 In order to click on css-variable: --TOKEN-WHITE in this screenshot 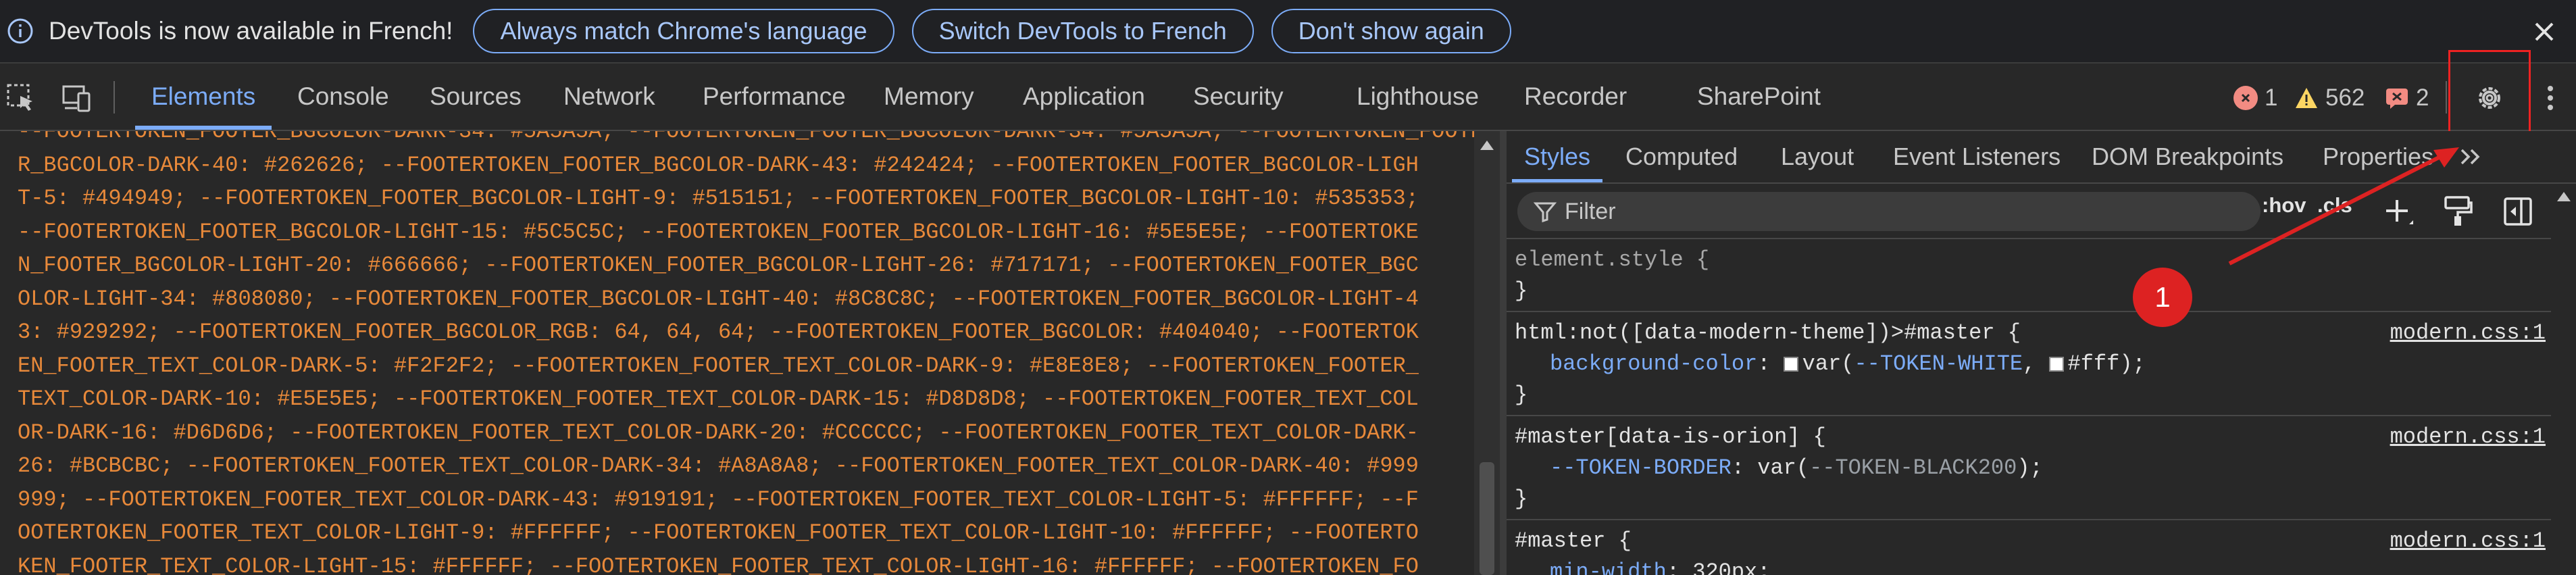, I will do `click(1938, 363)`.